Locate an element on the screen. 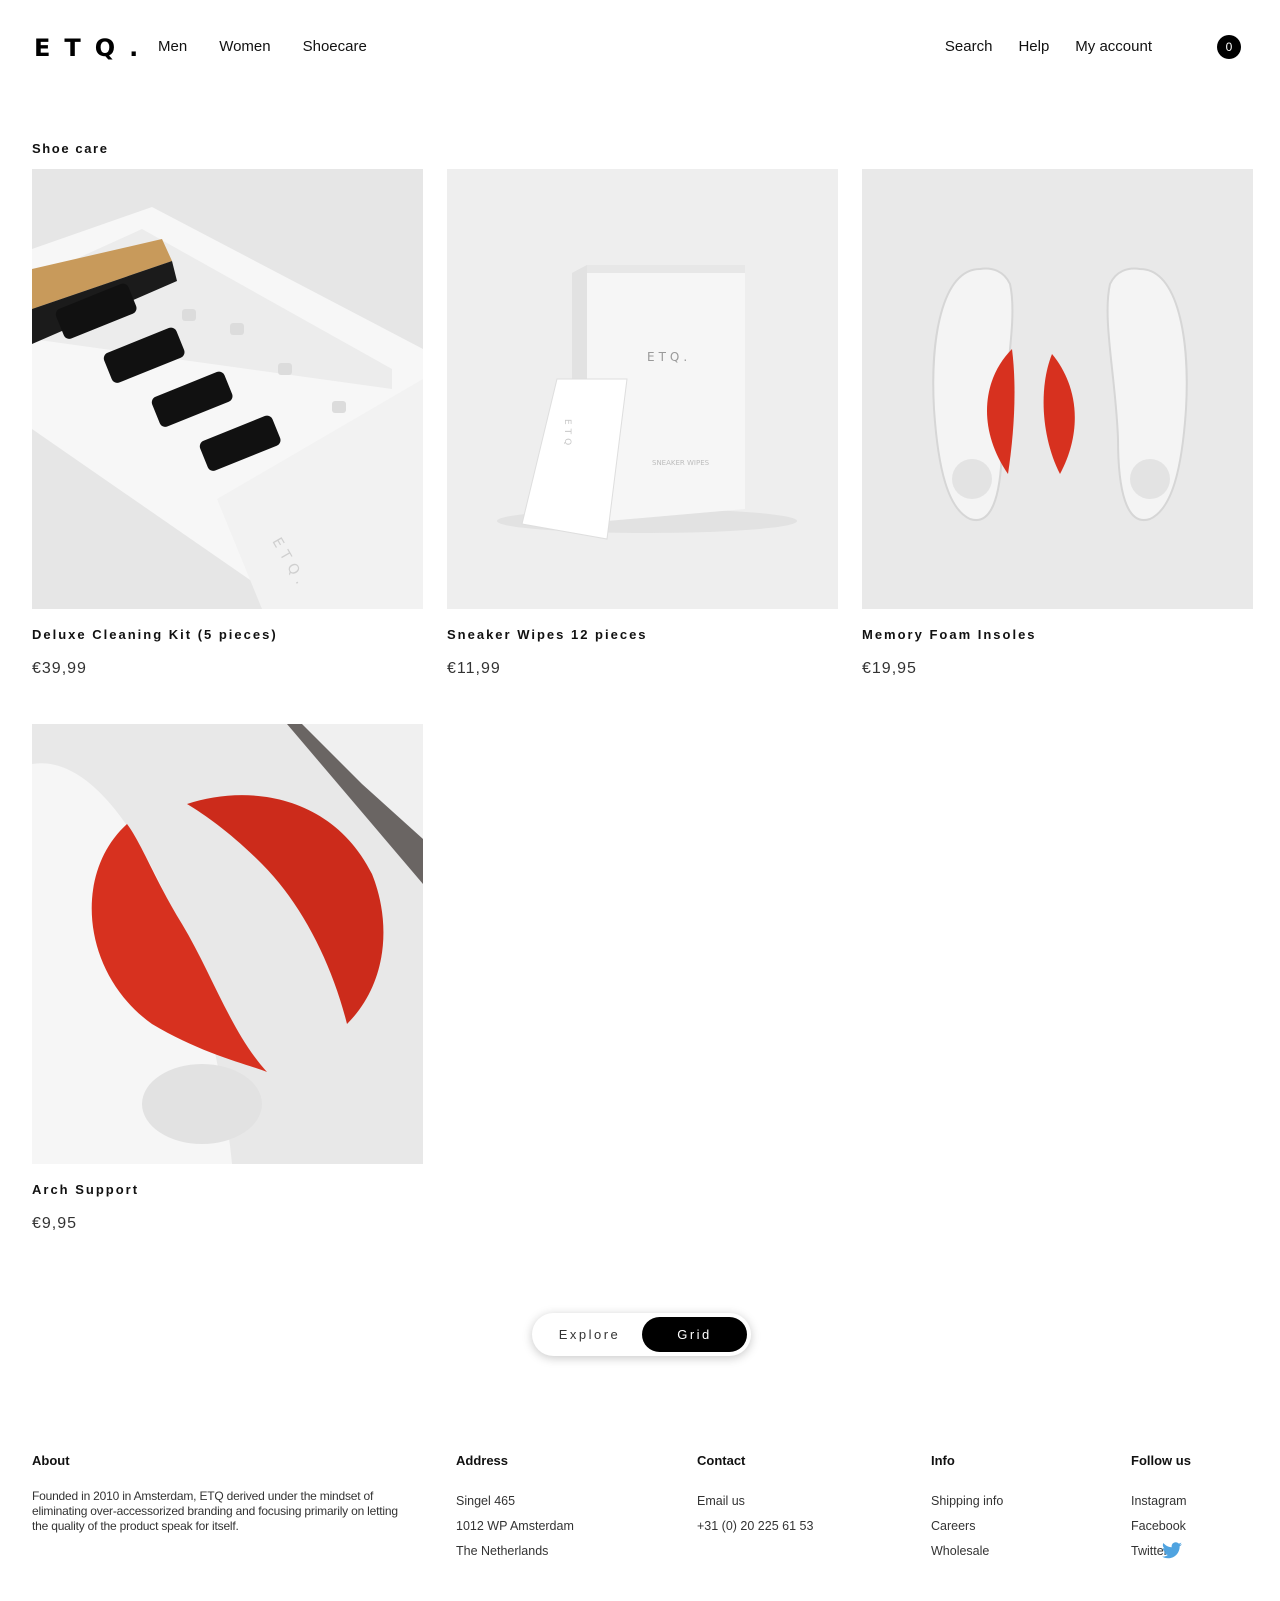 The width and height of the screenshot is (1280, 1601). footer-heading-address: Address is located at coordinates (482, 1460).